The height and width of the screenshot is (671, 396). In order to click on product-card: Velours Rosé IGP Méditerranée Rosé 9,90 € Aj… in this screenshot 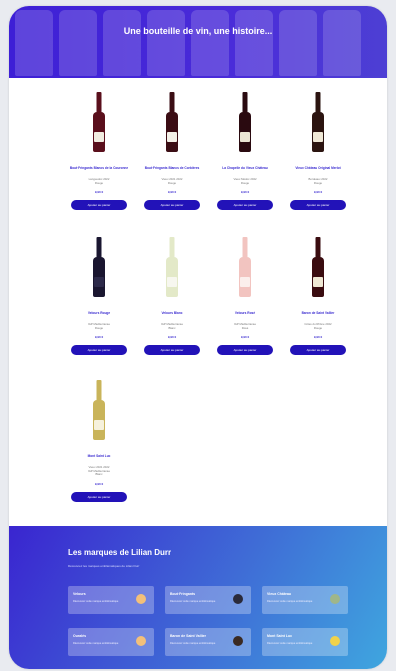, I will do `click(245, 296)`.